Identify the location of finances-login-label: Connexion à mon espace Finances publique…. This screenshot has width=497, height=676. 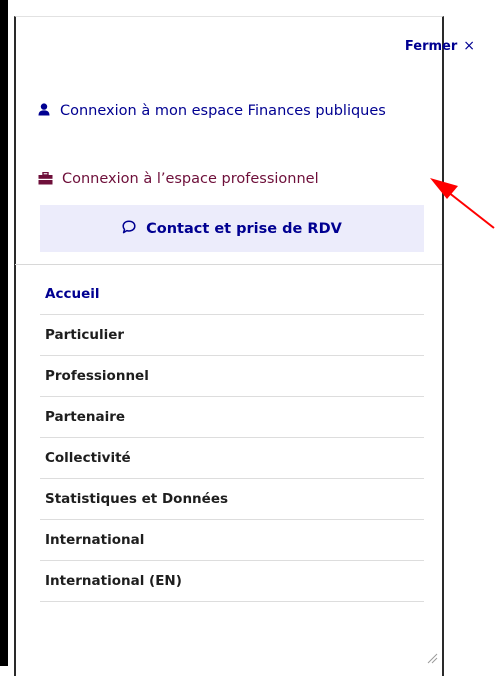
(223, 111).